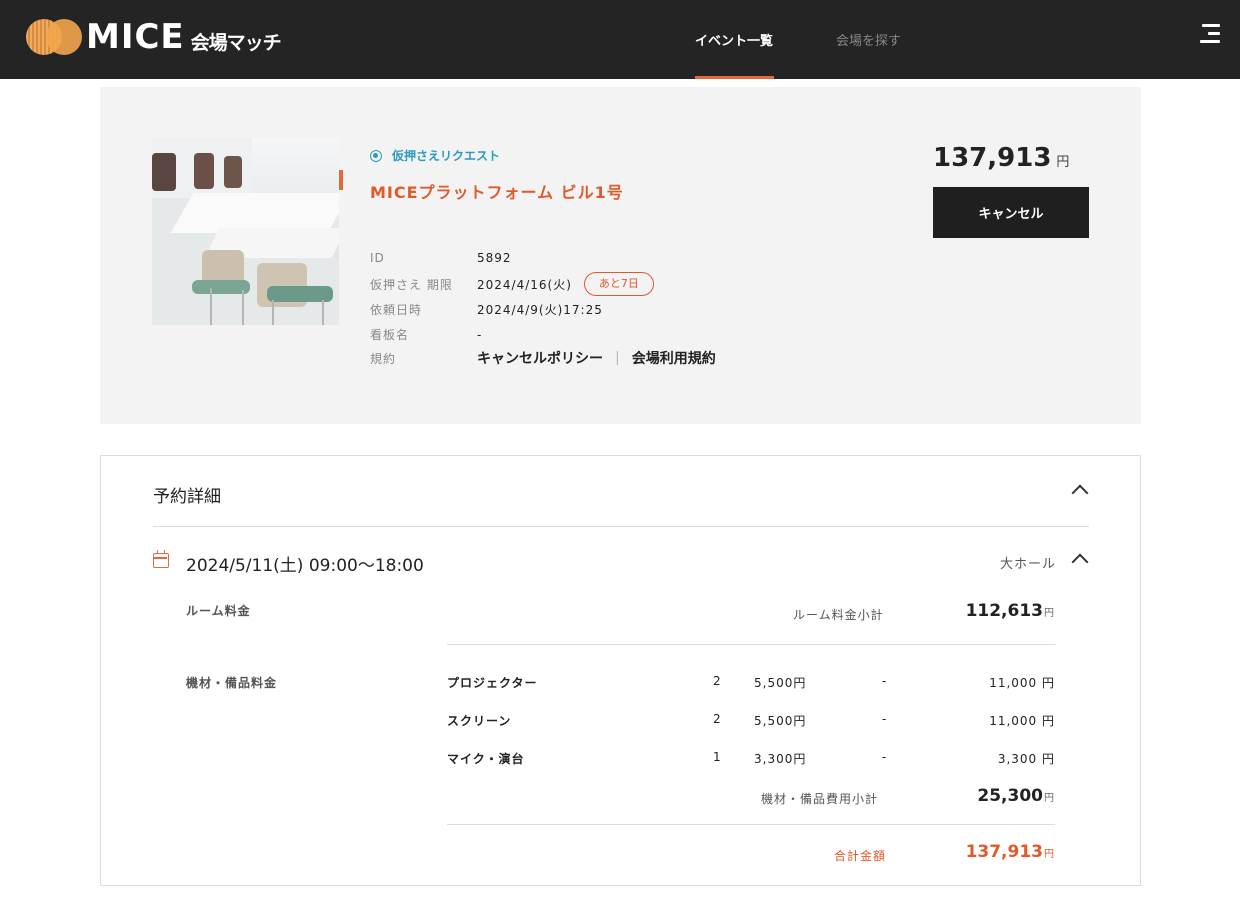 This screenshot has height=906, width=1240. I want to click on cancel-policy-link: キャンセルポリシー, so click(540, 358).